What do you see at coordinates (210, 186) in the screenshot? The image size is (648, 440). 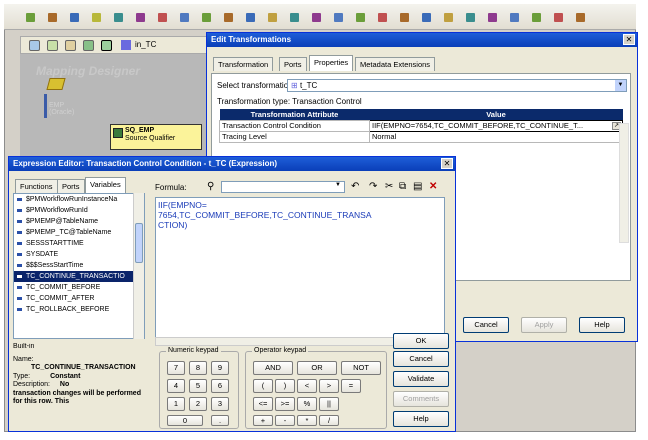 I see `binoculars-icon: ⚲` at bounding box center [210, 186].